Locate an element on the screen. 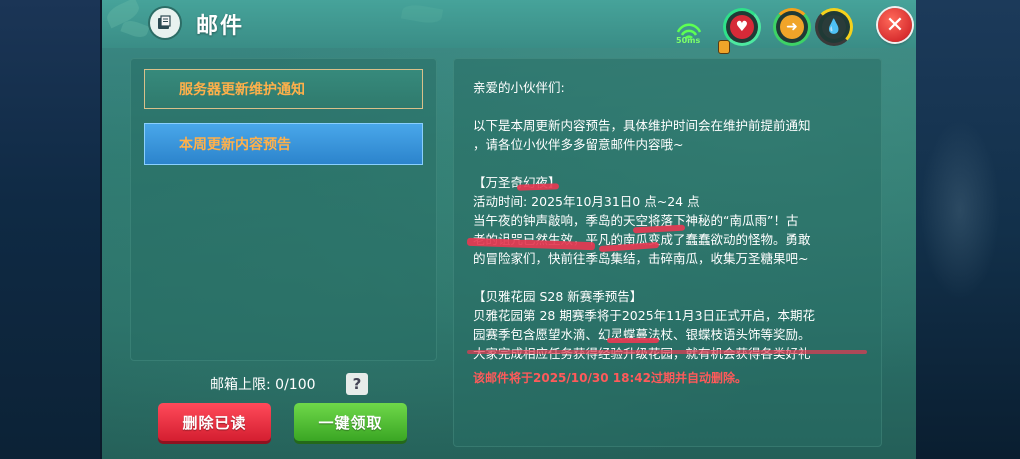 This screenshot has height=459, width=1020. thirst-status: 💧 is located at coordinates (834, 27).